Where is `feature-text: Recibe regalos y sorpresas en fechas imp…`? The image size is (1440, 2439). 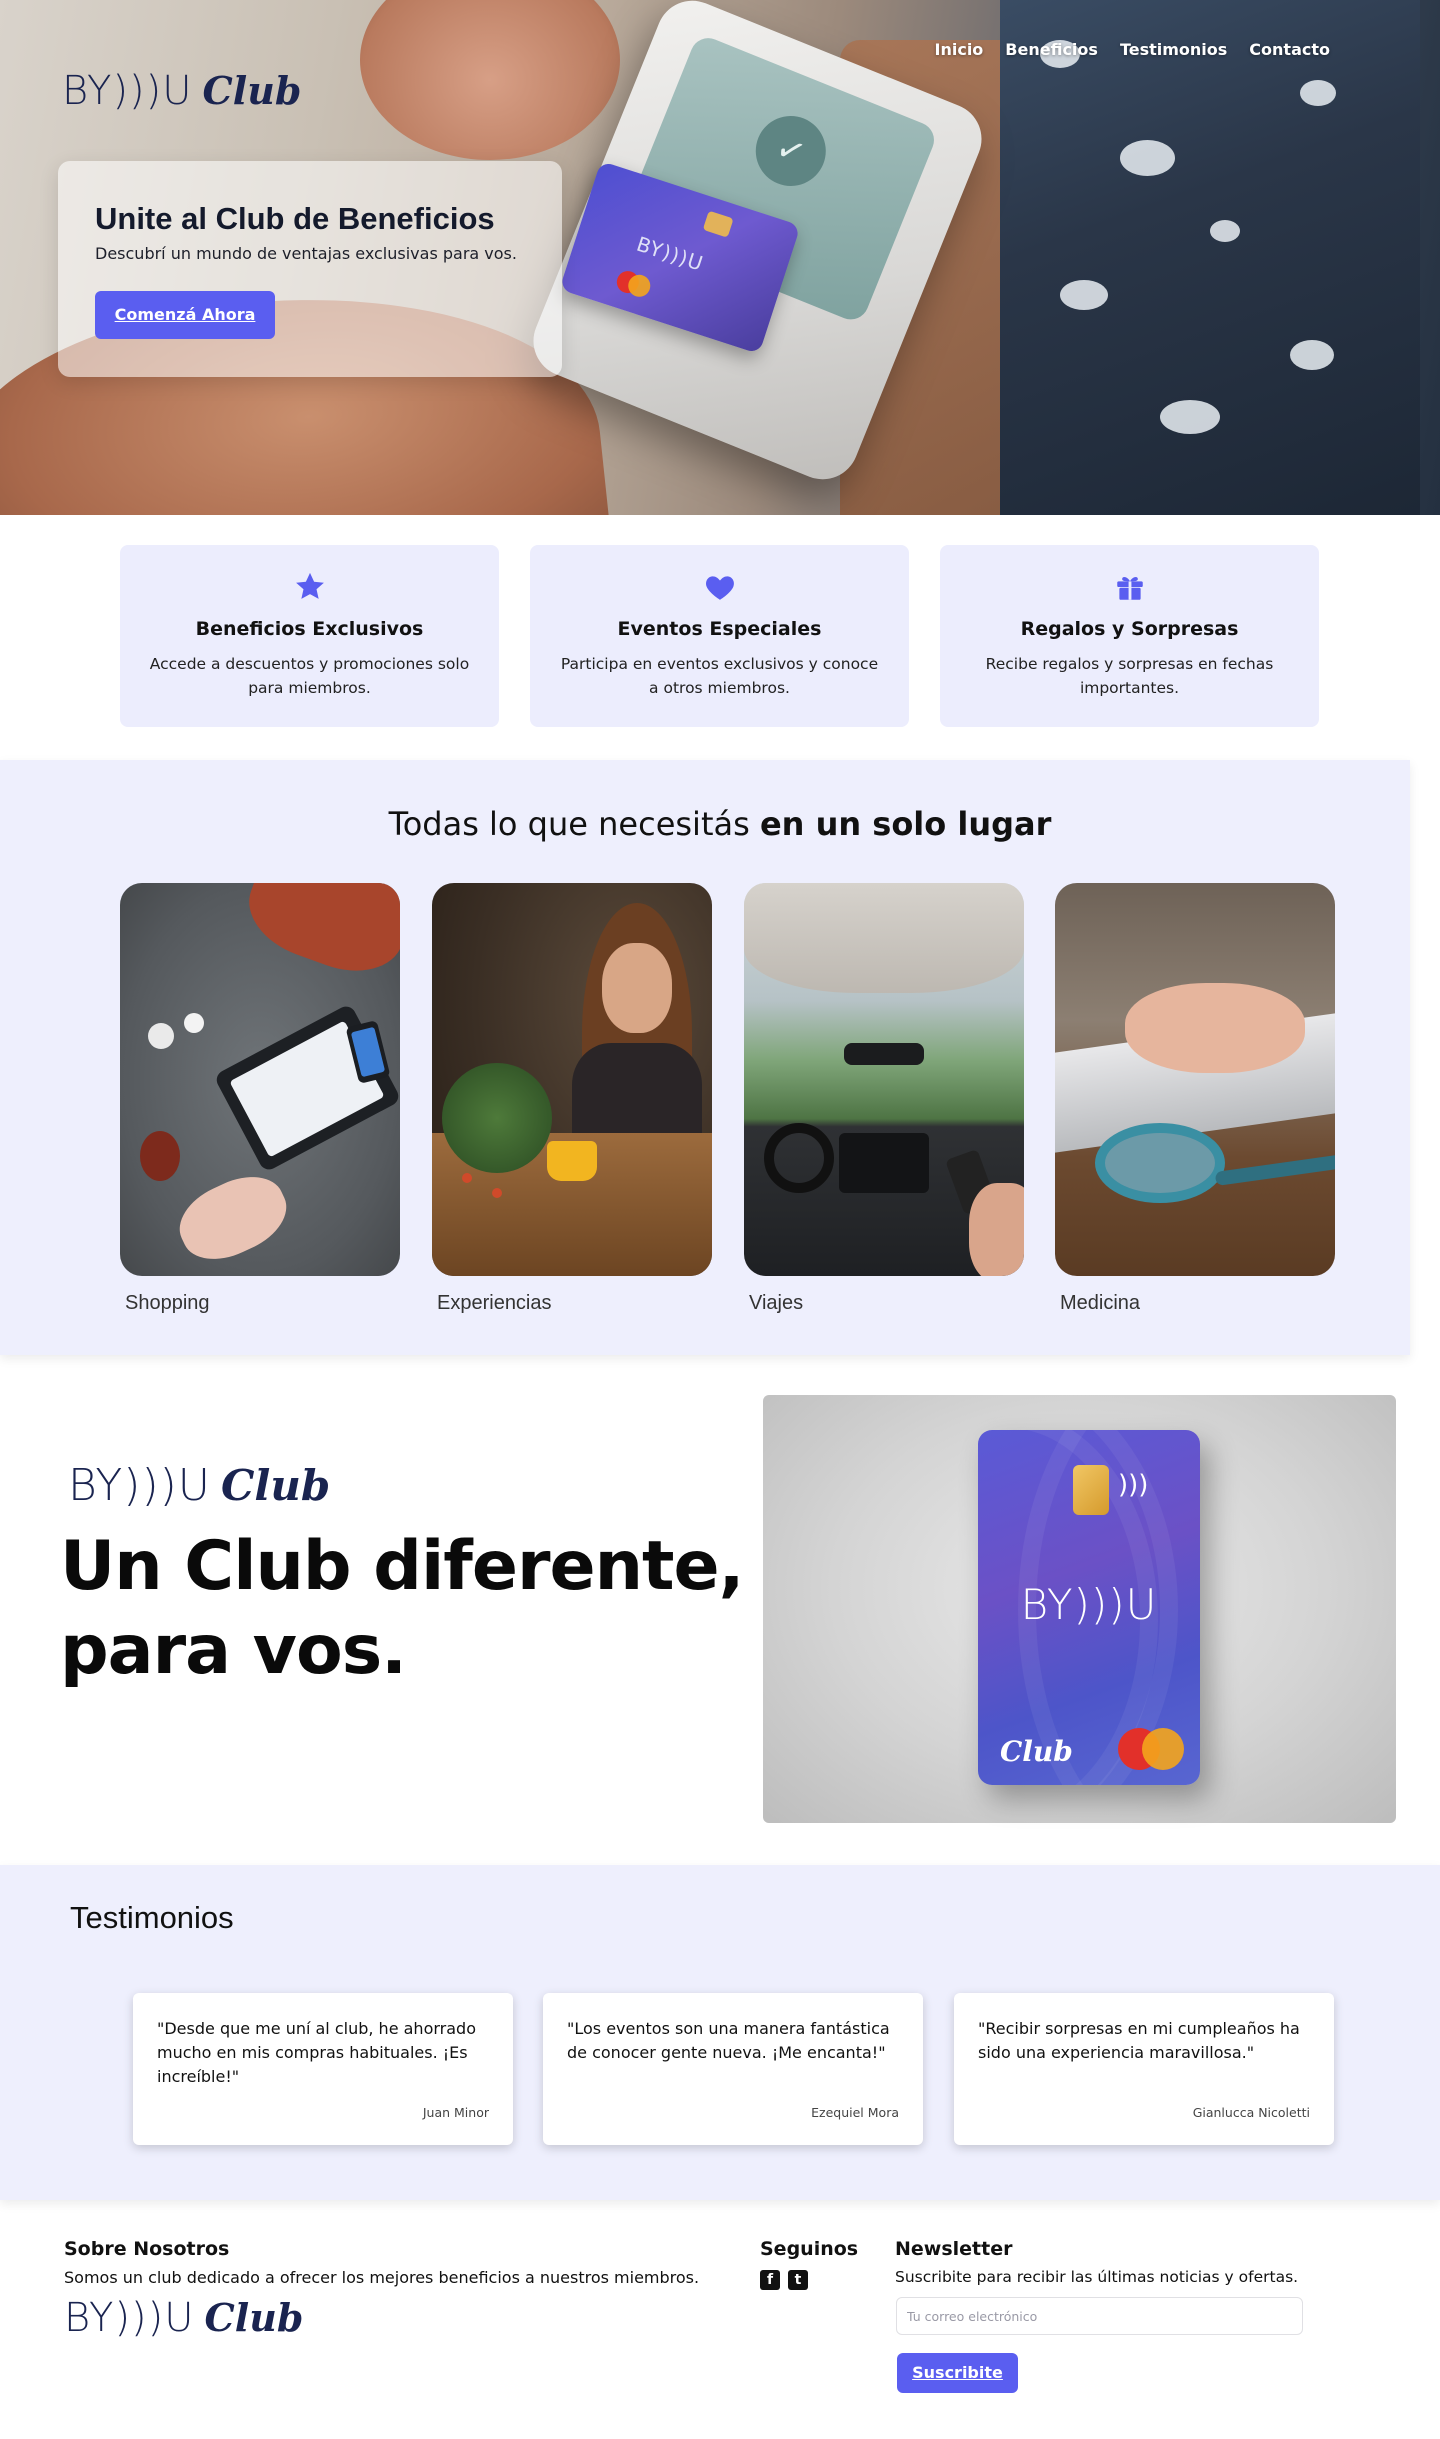
feature-text: Recibe regalos y sorpresas en fechas imp… is located at coordinates (1129, 676).